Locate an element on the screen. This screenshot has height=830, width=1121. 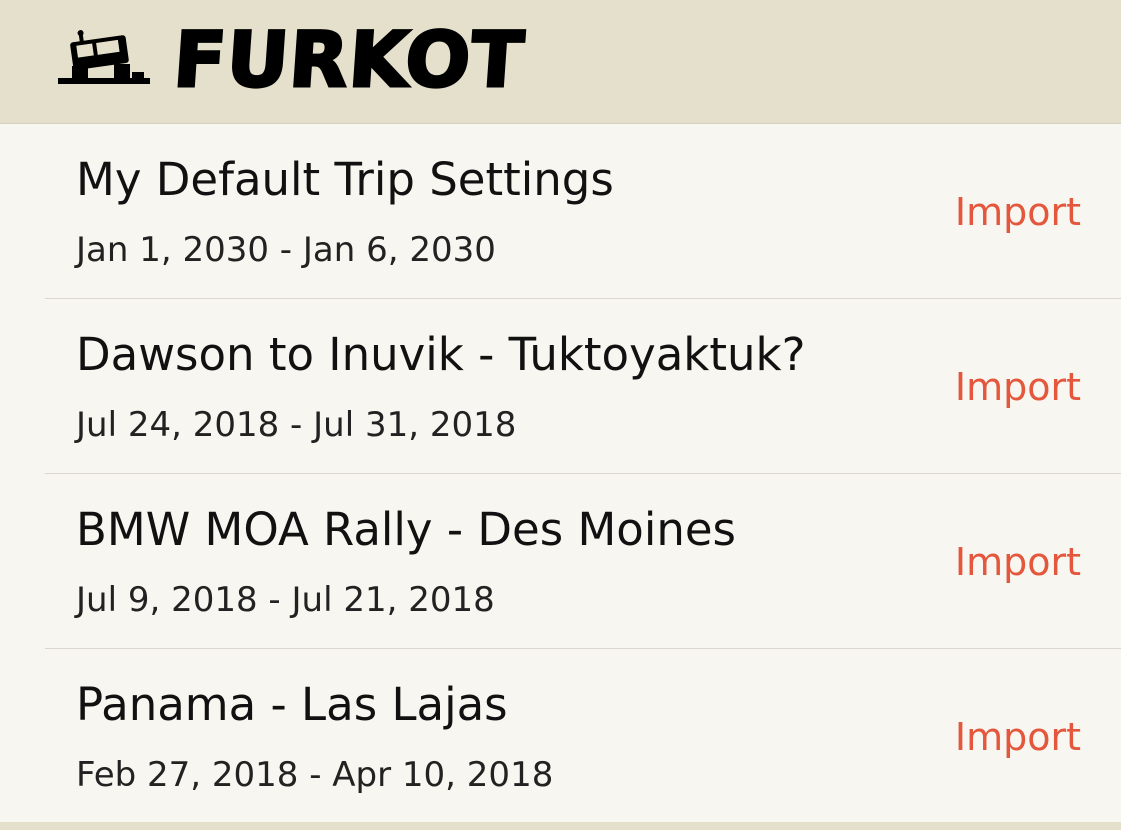
app-header: FURKOT is located at coordinates (560, 62).